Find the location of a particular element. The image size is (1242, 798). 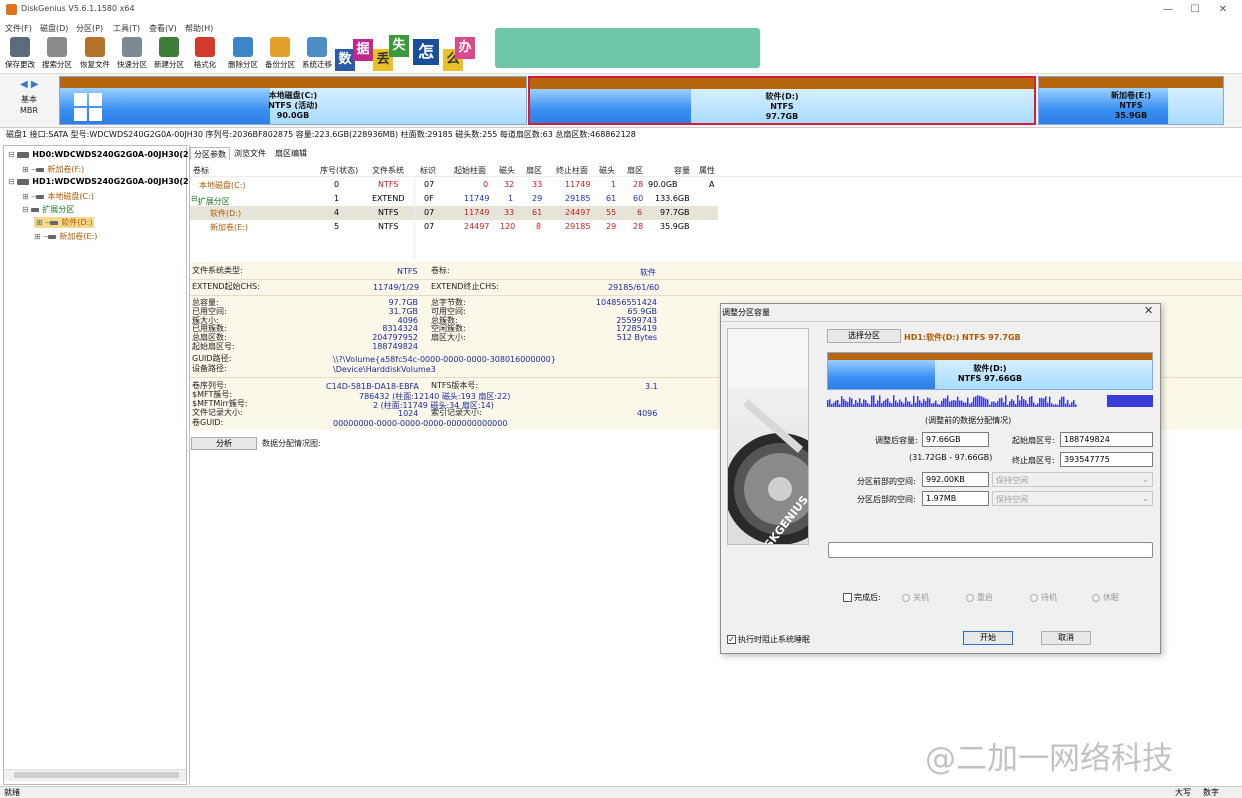

cancel-button: 取消 is located at coordinates (1066, 638).